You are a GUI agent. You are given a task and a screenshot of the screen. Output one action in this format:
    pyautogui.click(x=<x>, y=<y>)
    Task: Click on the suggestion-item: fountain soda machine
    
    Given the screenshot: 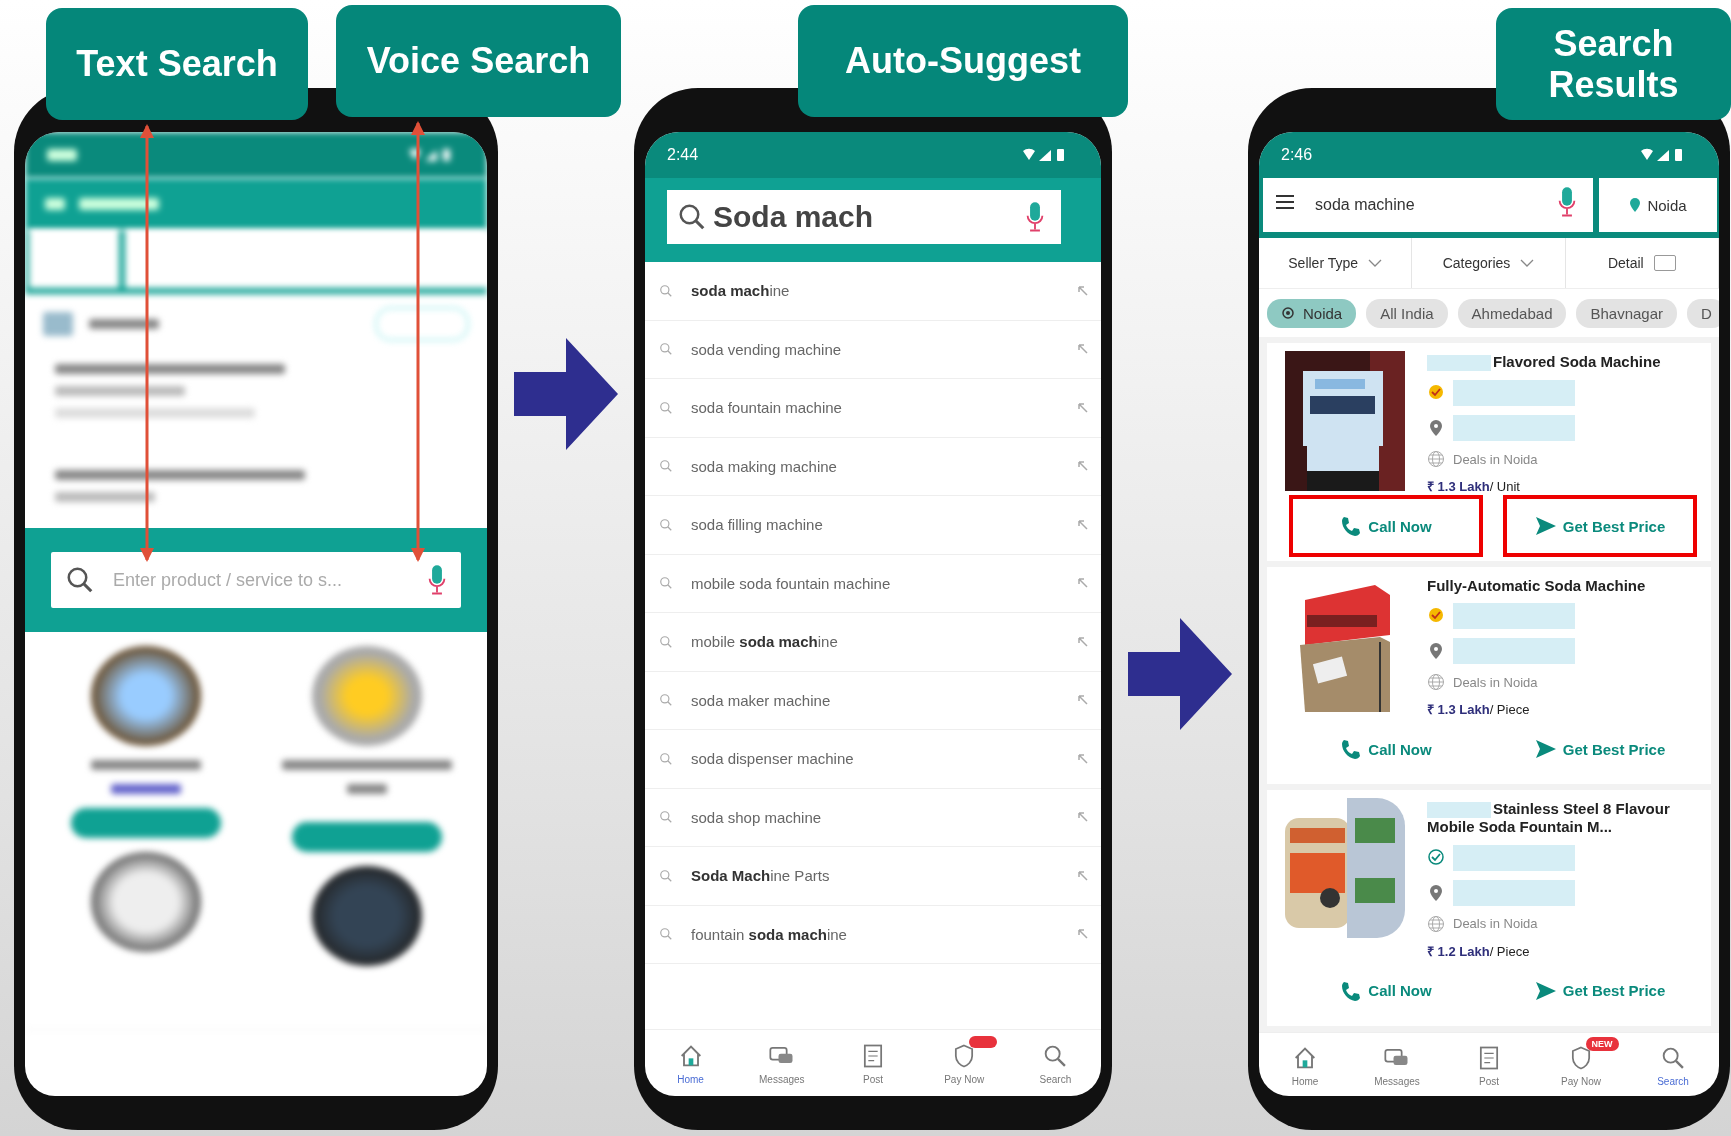 What is the action you would take?
    pyautogui.click(x=873, y=934)
    